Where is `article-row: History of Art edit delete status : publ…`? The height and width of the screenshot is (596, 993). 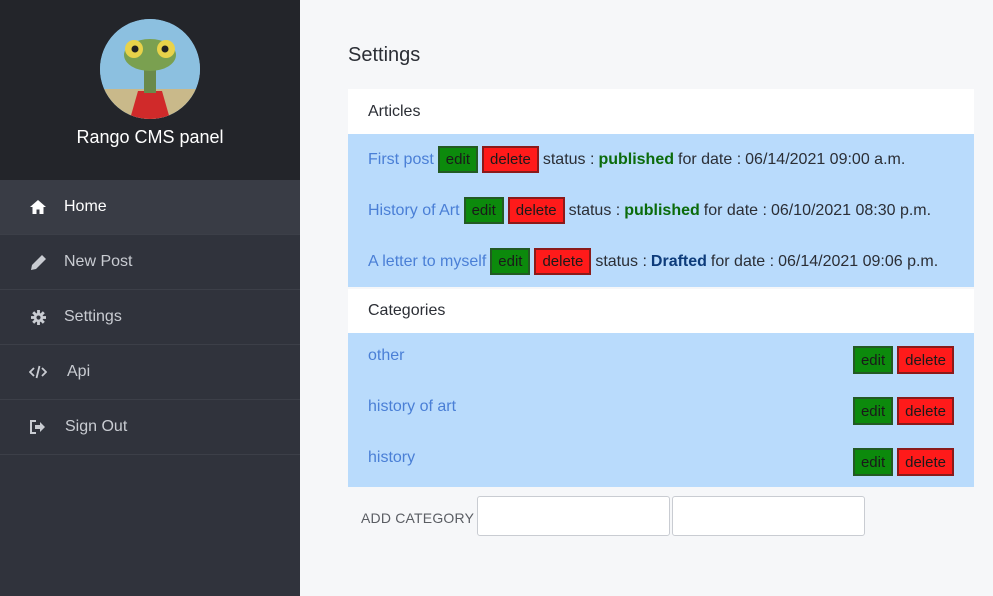
article-row: History of Art edit delete status : publ… is located at coordinates (661, 210).